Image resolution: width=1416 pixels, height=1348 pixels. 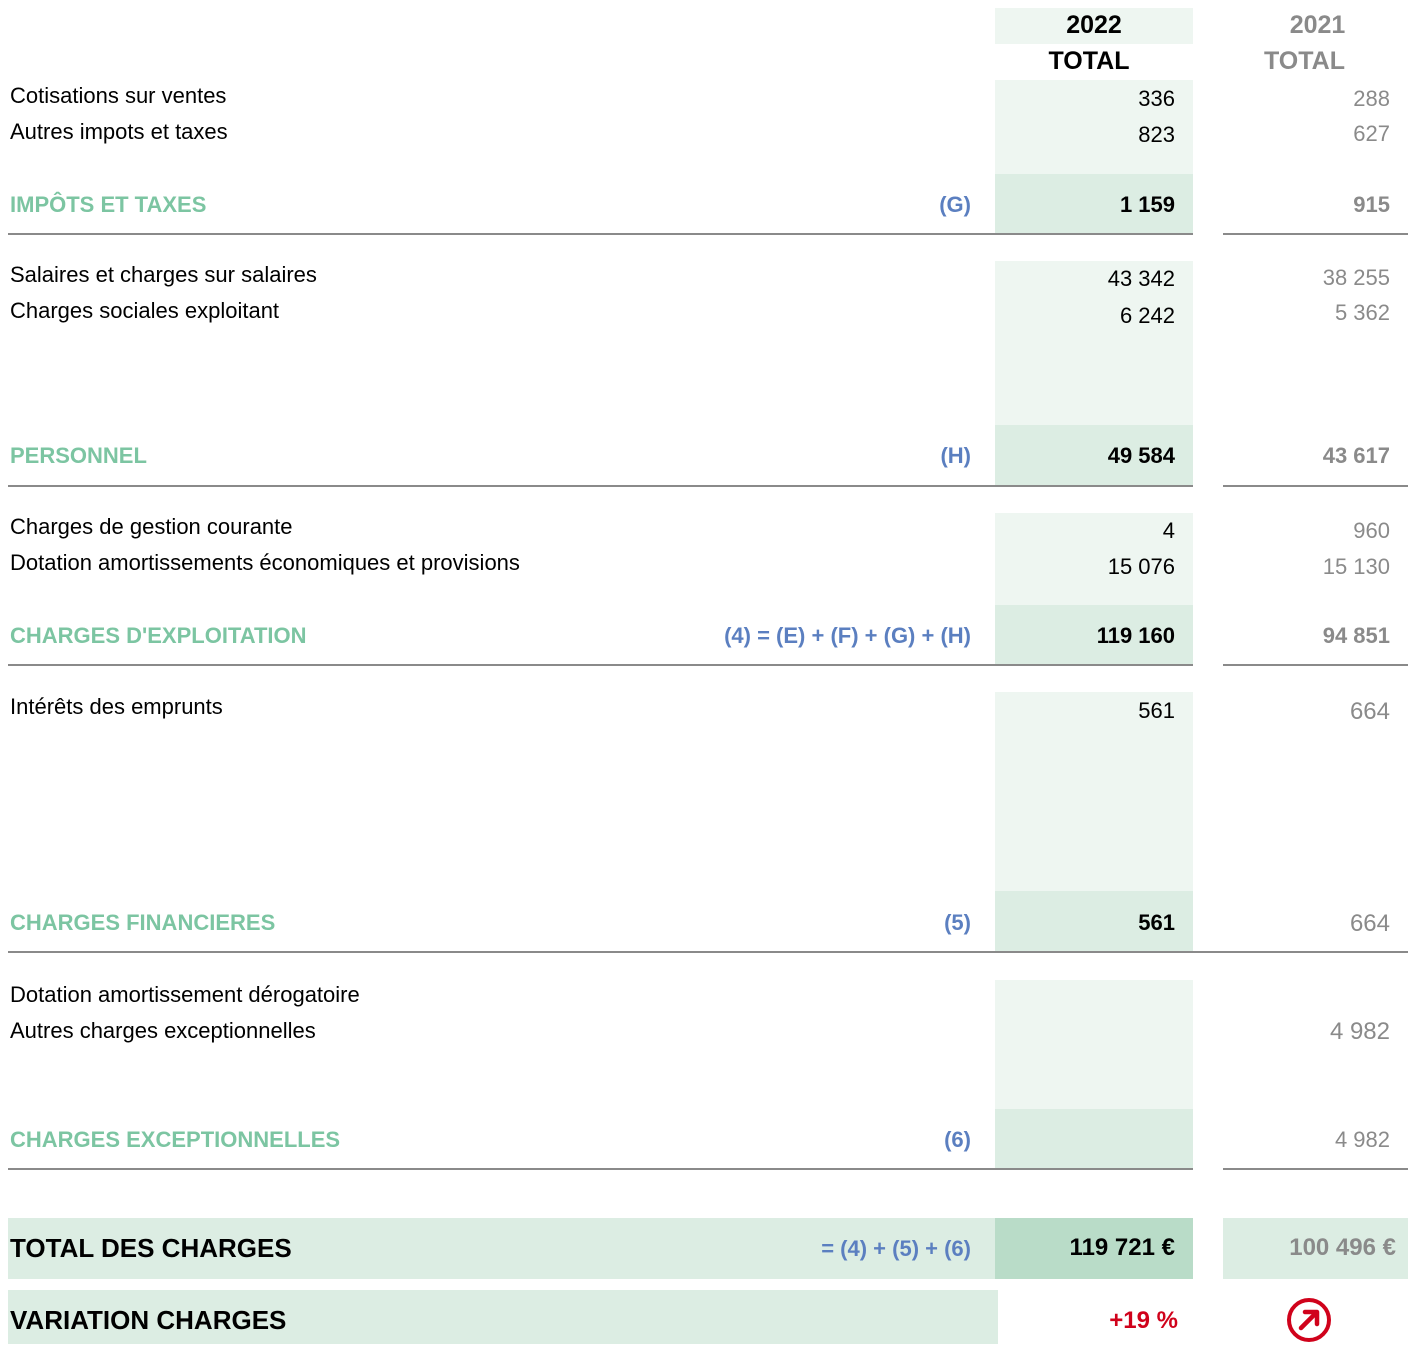 I want to click on section-total-2021-impots: 915, so click(x=1371, y=204).